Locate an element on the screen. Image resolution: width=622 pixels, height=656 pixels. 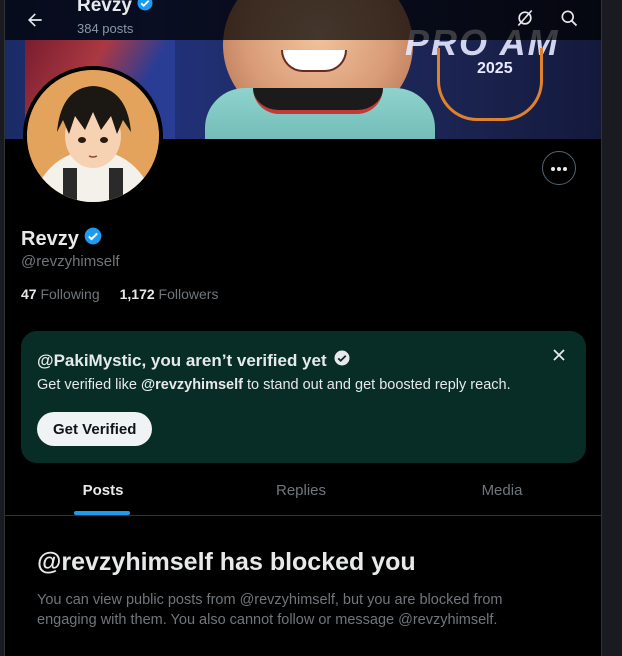
arrow-left-icon is located at coordinates (35, 20).